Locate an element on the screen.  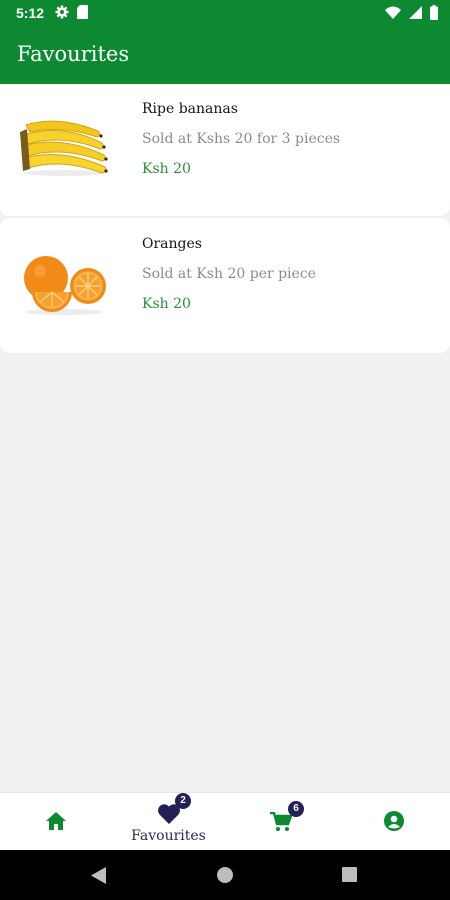
favourites-badge: 2 is located at coordinates (183, 801).